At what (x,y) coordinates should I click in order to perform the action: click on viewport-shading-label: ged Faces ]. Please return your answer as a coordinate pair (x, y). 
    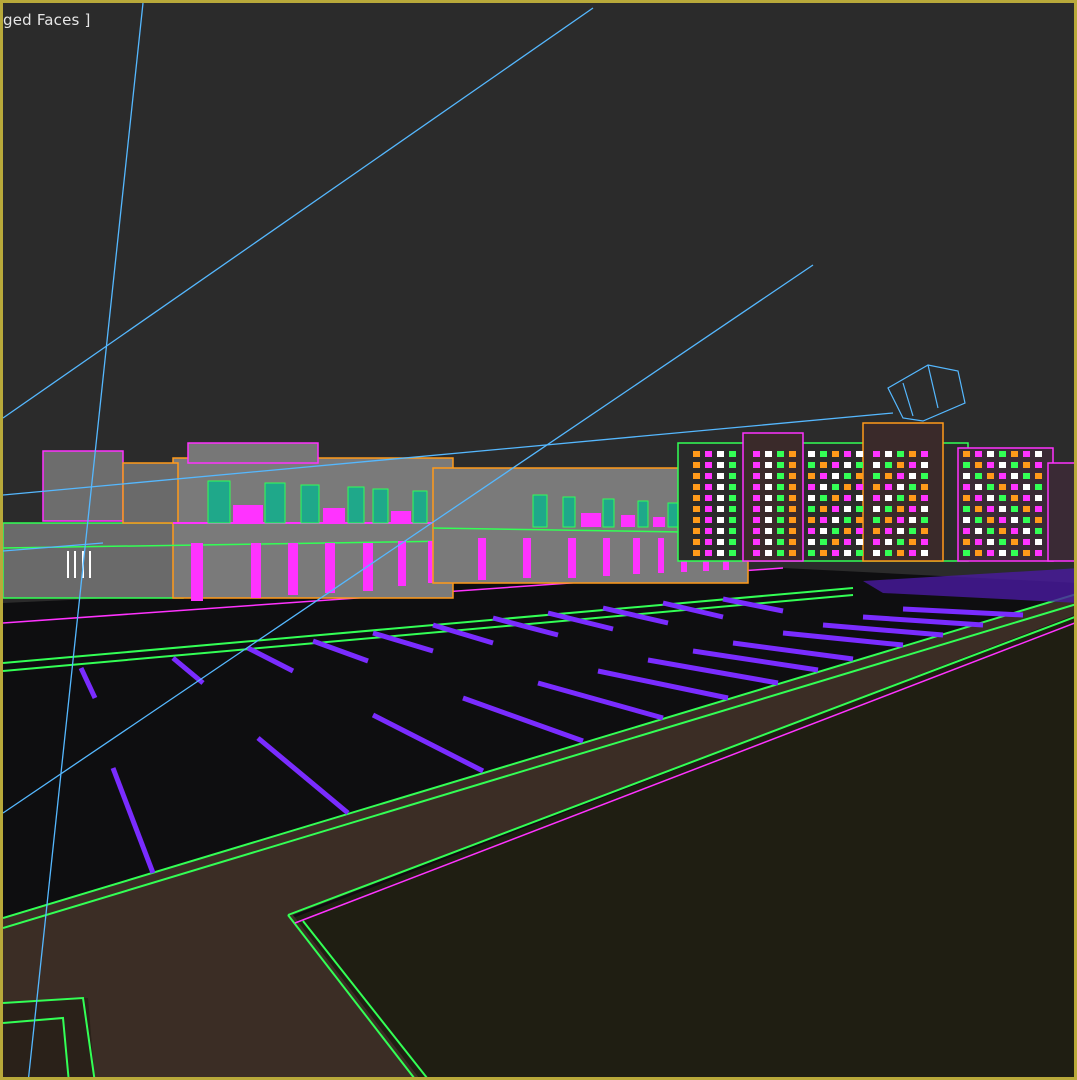
    Looking at the image, I should click on (47, 20).